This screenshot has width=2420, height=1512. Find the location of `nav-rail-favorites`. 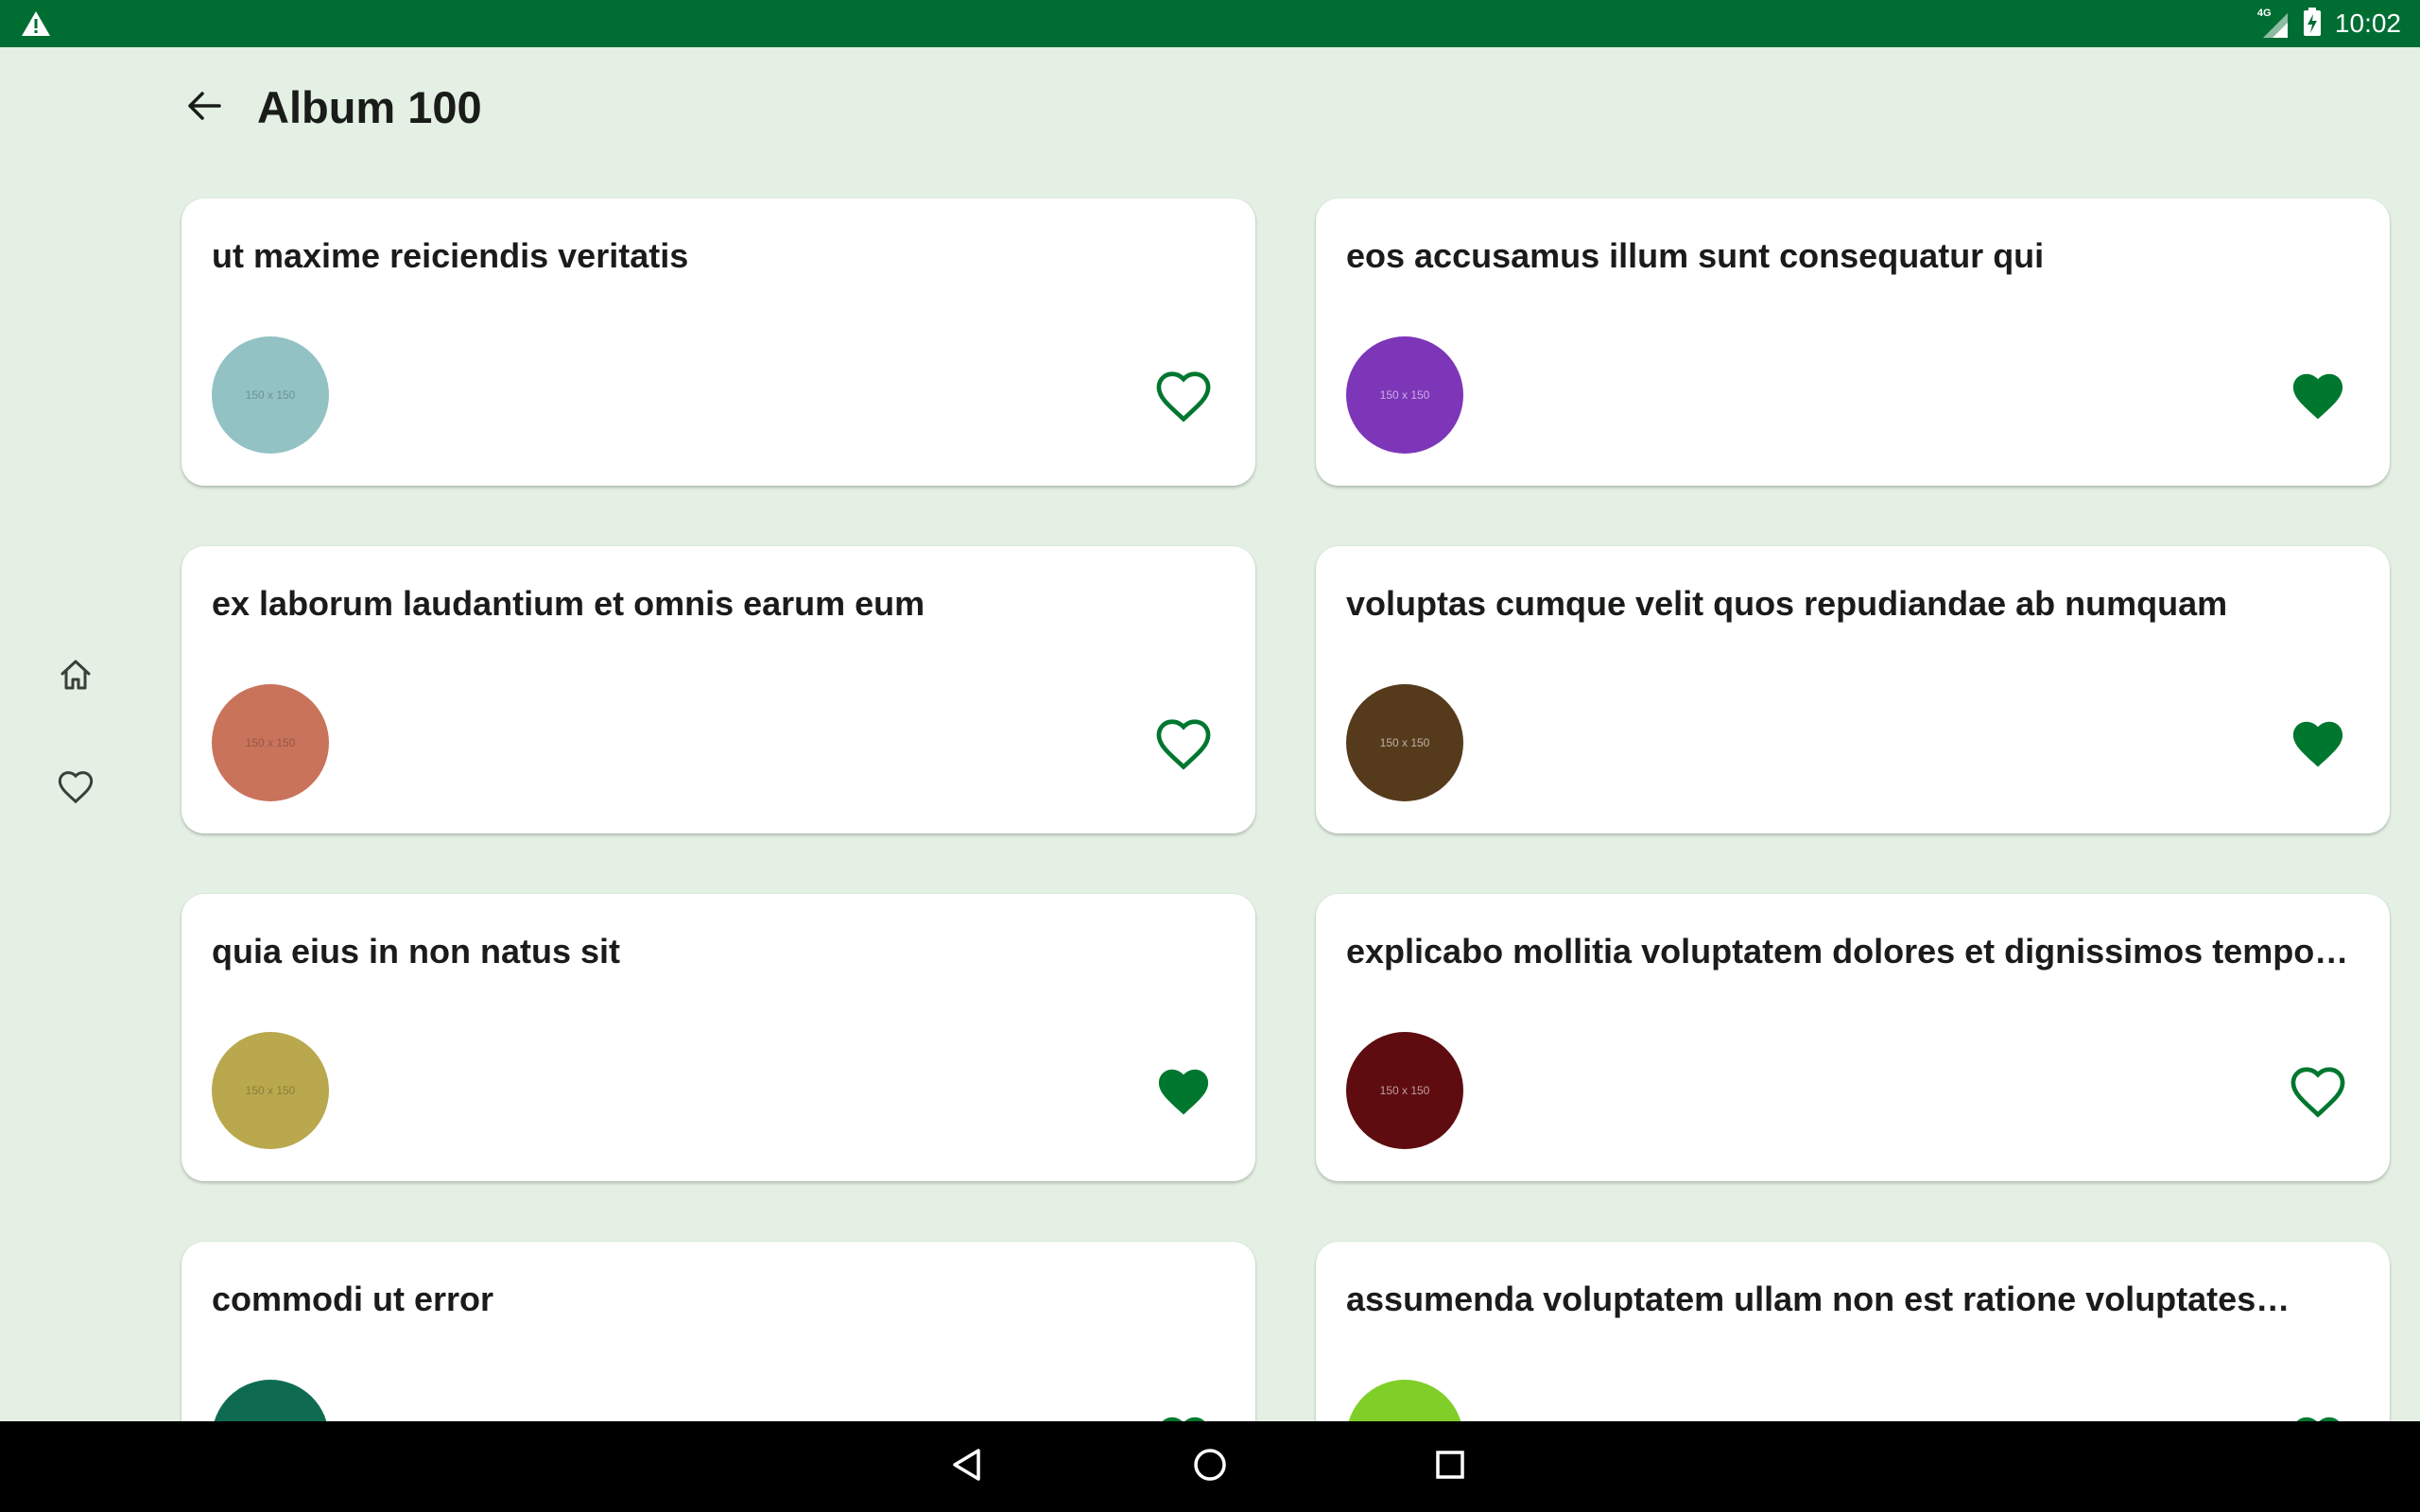

nav-rail-favorites is located at coordinates (75, 790).